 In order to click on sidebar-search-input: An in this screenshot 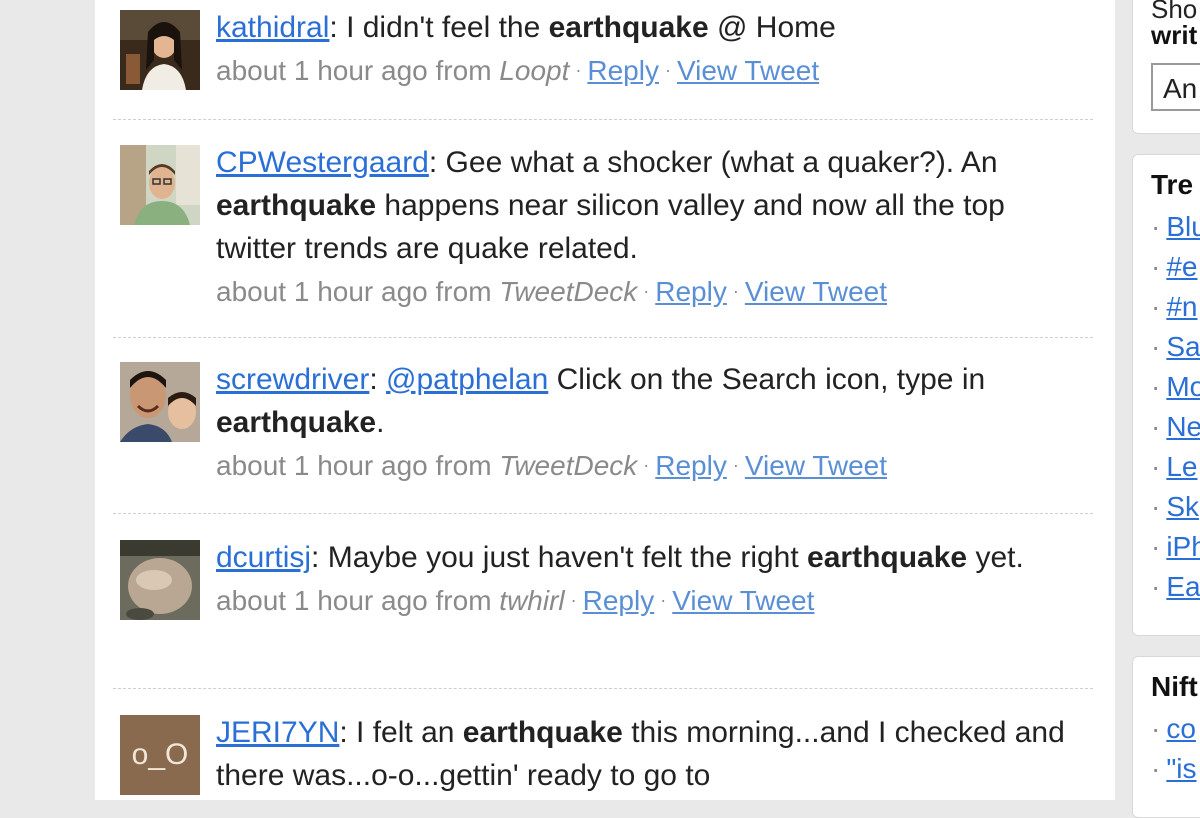, I will do `click(1175, 87)`.